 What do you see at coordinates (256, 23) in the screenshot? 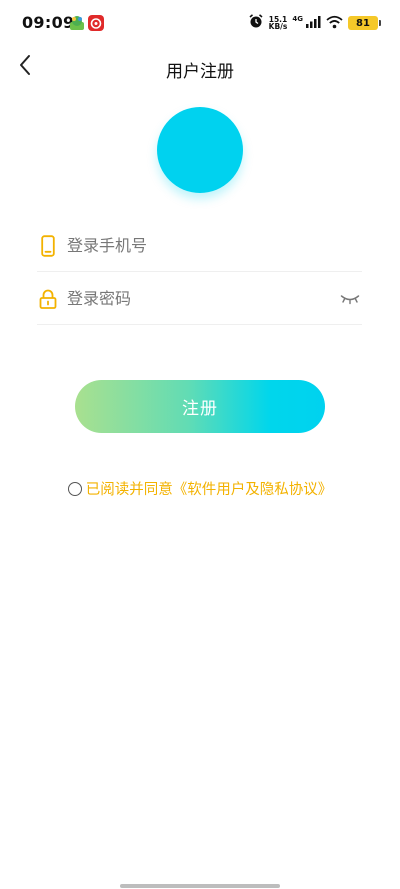
I see `alarm-icon` at bounding box center [256, 23].